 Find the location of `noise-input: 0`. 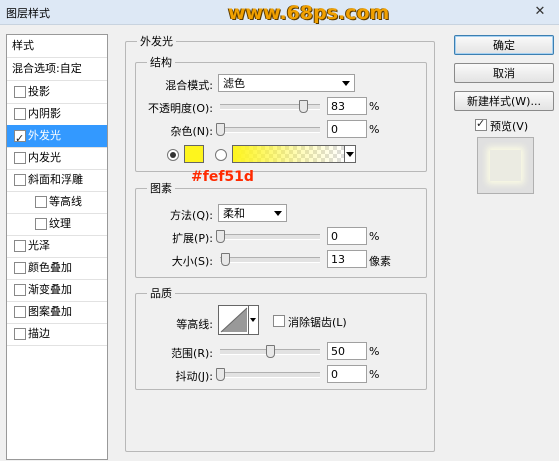

noise-input: 0 is located at coordinates (347, 129).